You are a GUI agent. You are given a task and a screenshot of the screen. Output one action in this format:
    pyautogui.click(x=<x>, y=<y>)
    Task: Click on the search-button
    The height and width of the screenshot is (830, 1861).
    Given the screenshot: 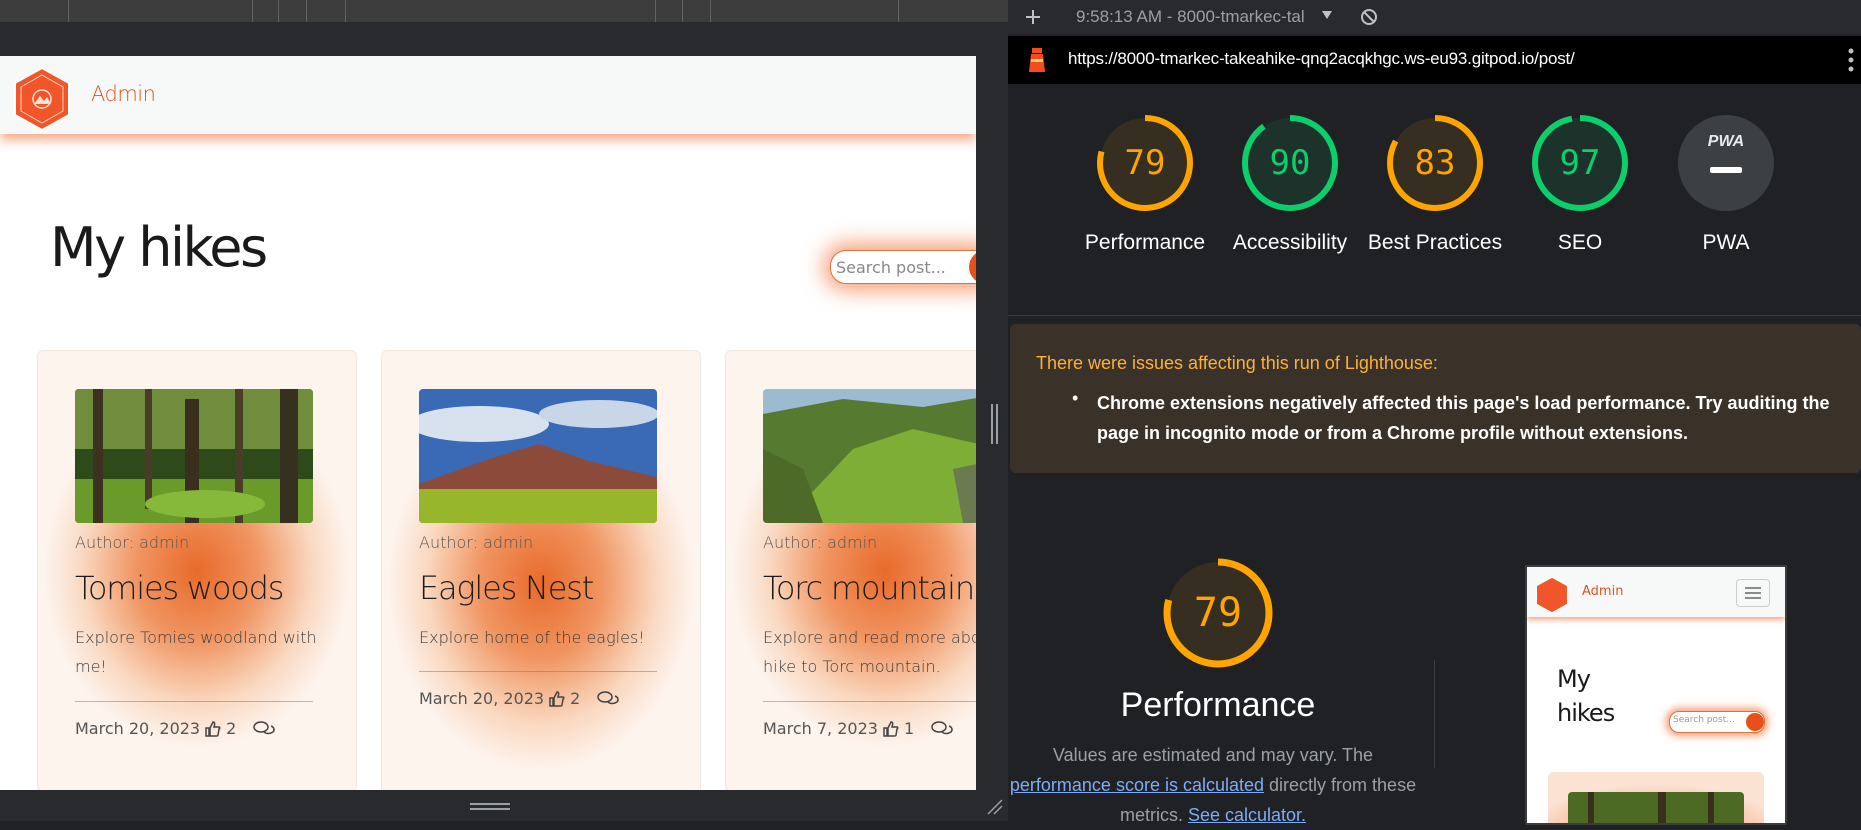 What is the action you would take?
    pyautogui.click(x=972, y=267)
    